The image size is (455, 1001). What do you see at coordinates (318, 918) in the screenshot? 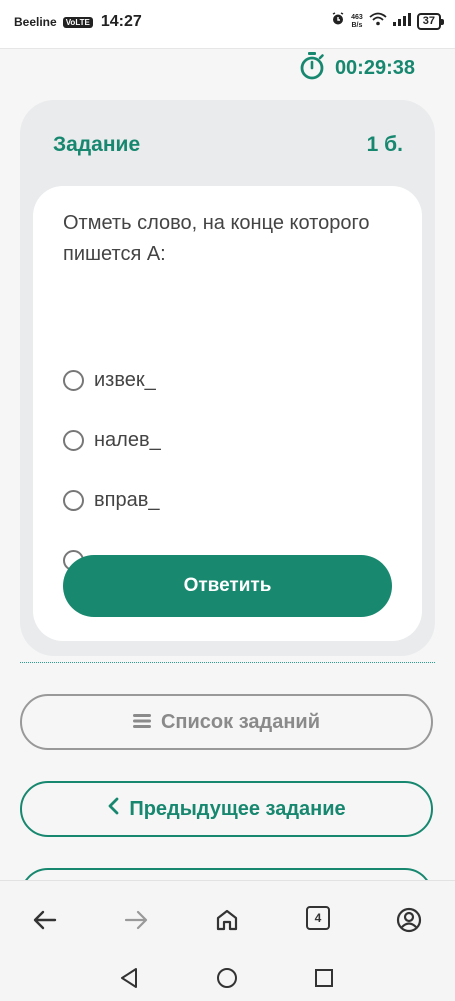
I see `tabs-icon: 4` at bounding box center [318, 918].